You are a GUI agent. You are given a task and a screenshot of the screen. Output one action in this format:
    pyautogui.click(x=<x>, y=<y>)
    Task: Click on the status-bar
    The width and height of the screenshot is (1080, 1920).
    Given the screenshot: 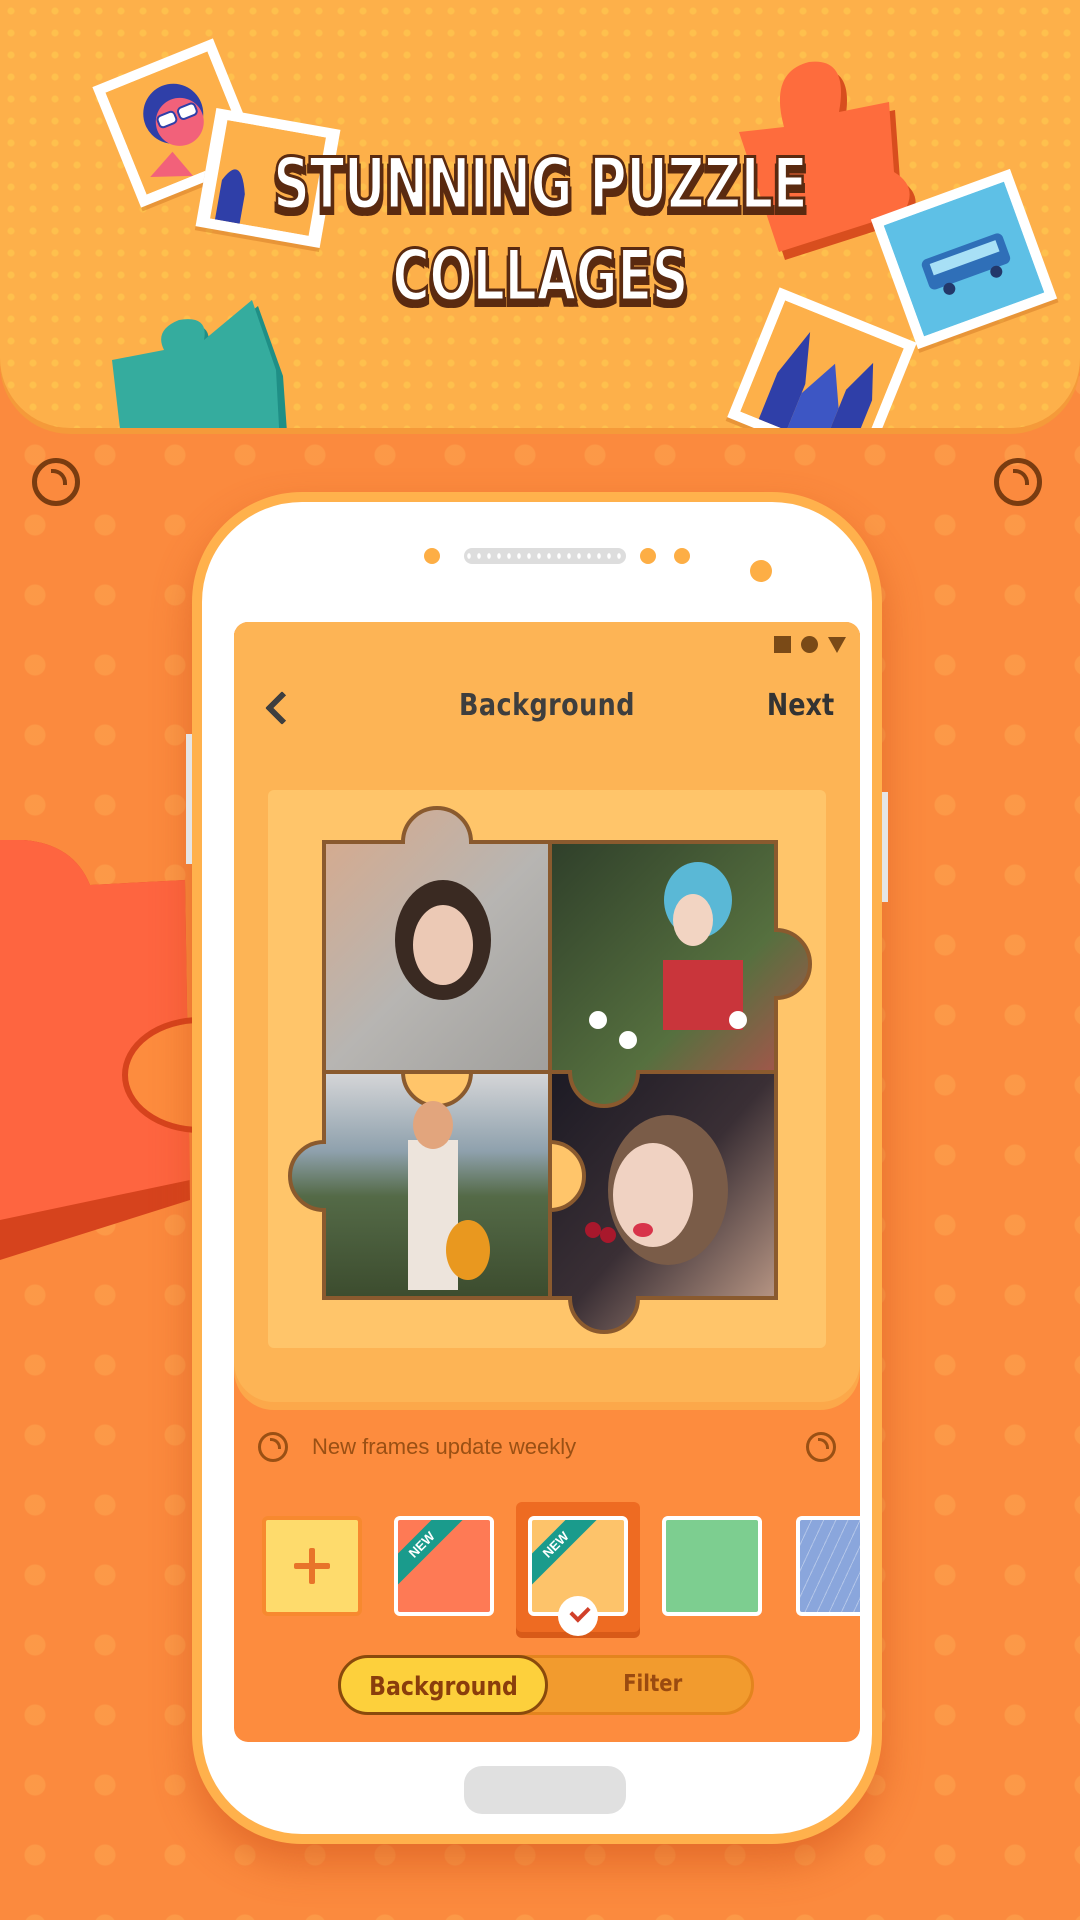 What is the action you would take?
    pyautogui.click(x=810, y=644)
    